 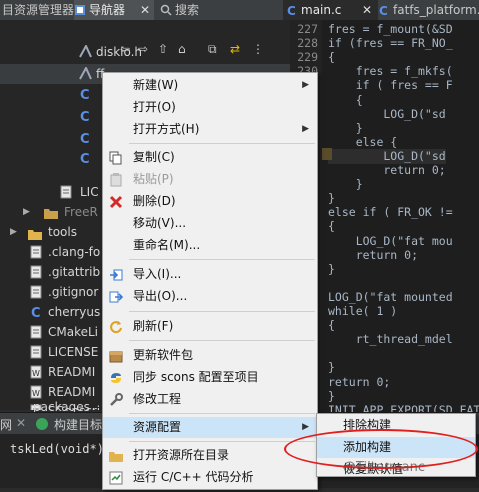 What do you see at coordinates (73, 332) in the screenshot?
I see `tree-row-label: CMakeLi` at bounding box center [73, 332].